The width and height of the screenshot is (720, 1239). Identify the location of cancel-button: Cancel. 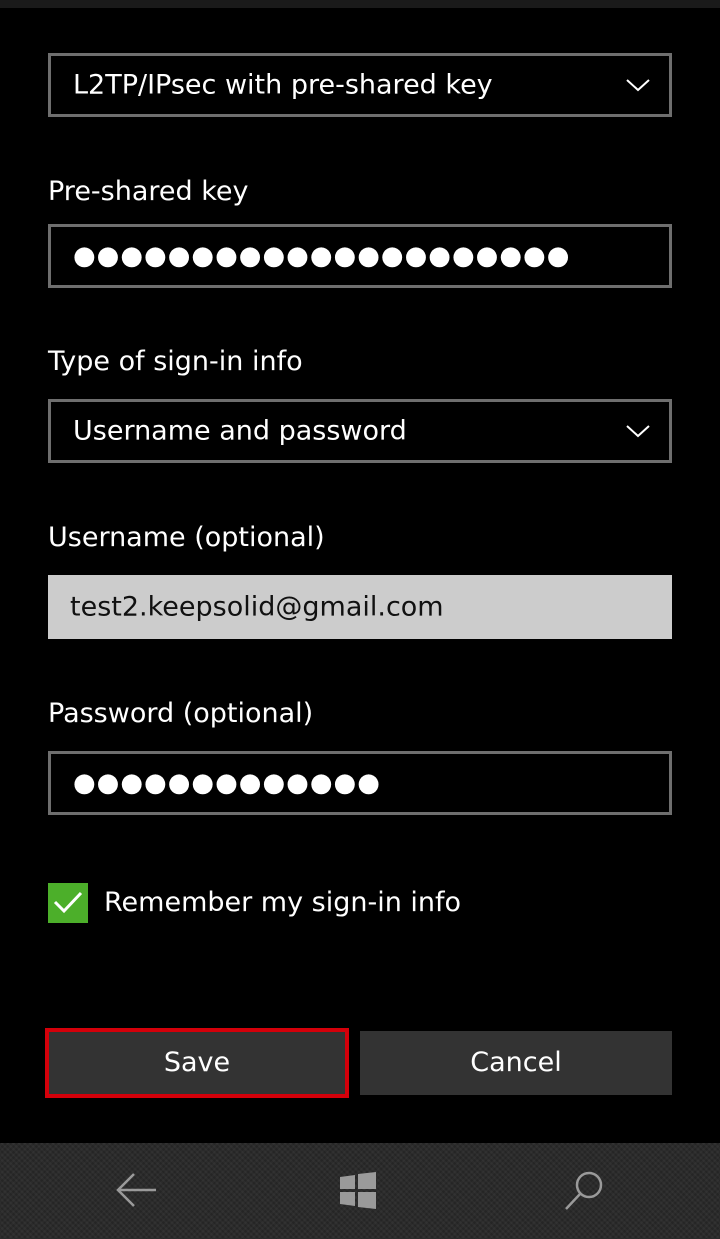
(516, 1063).